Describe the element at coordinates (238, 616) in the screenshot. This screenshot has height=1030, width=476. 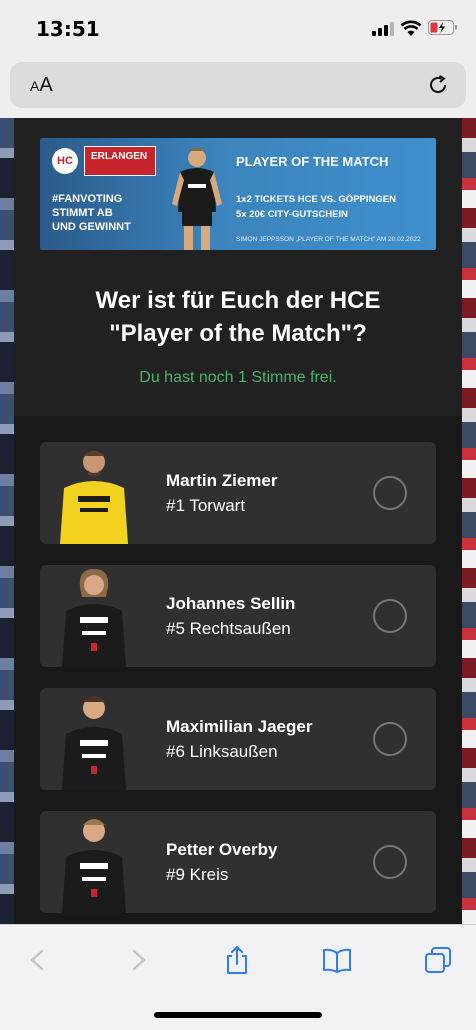
I see `player-option-sellin: Johannes Sellin #5 Rechtsaußen` at that location.